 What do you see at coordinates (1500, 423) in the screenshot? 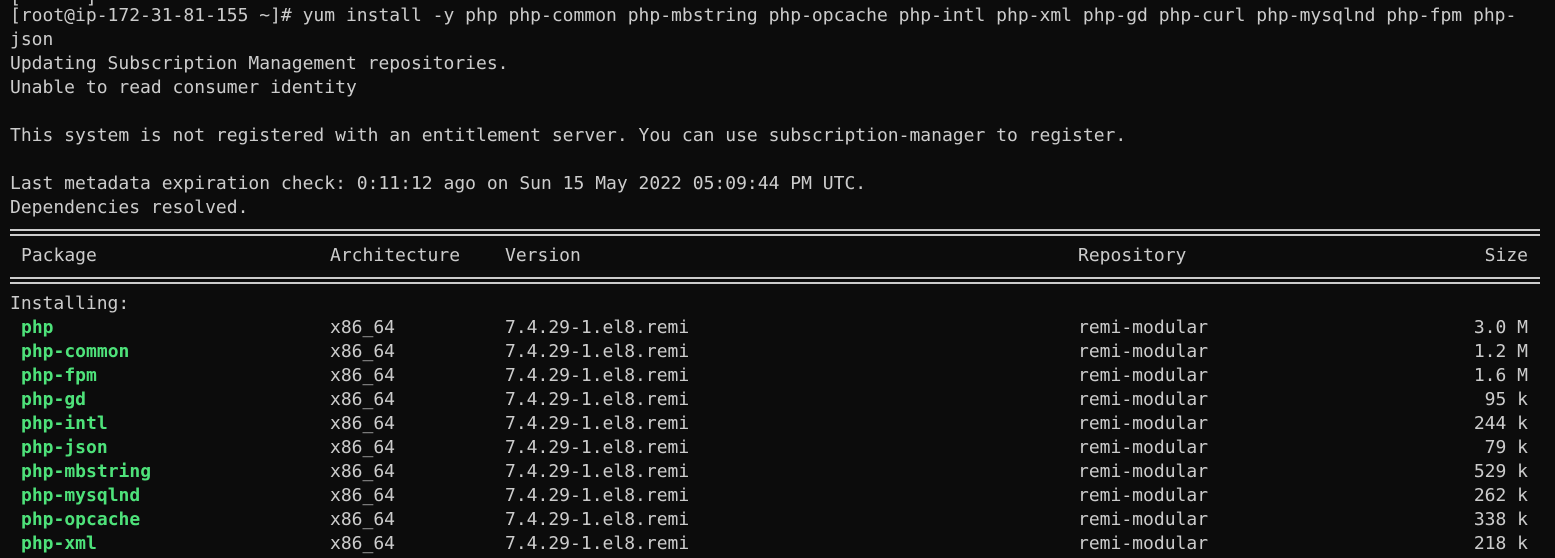
I see `package-size: 244 k` at bounding box center [1500, 423].